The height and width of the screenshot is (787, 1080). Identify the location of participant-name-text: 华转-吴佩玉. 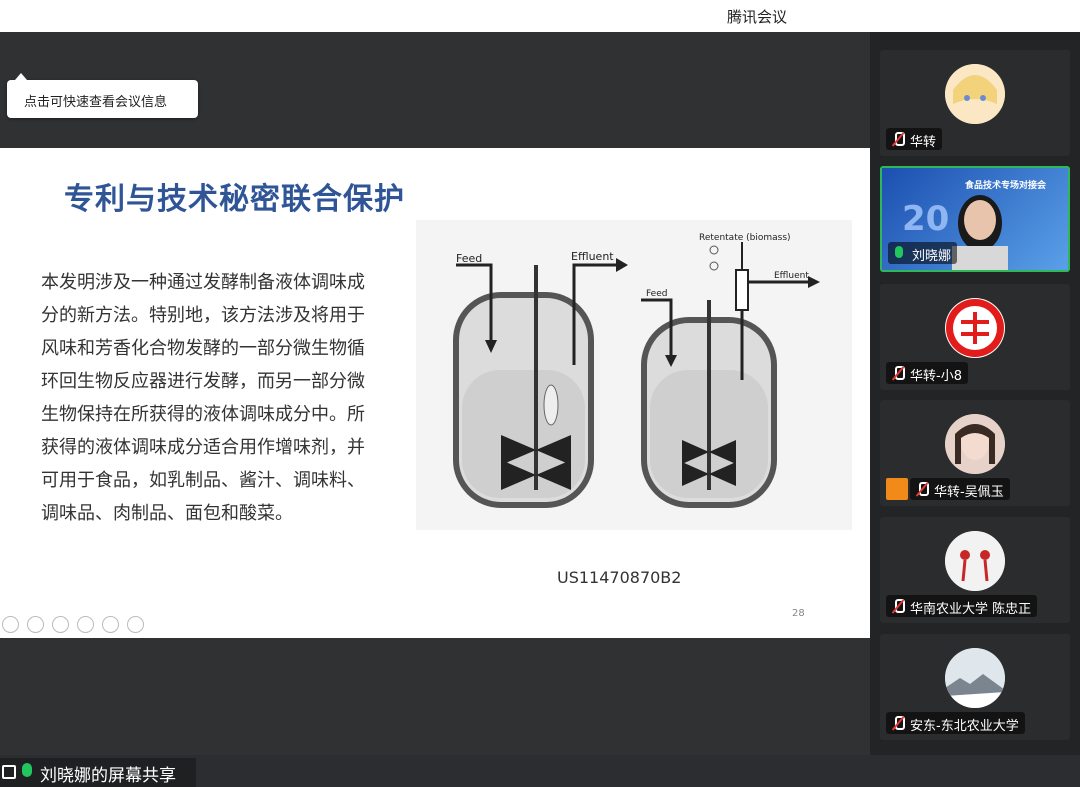
(969, 492).